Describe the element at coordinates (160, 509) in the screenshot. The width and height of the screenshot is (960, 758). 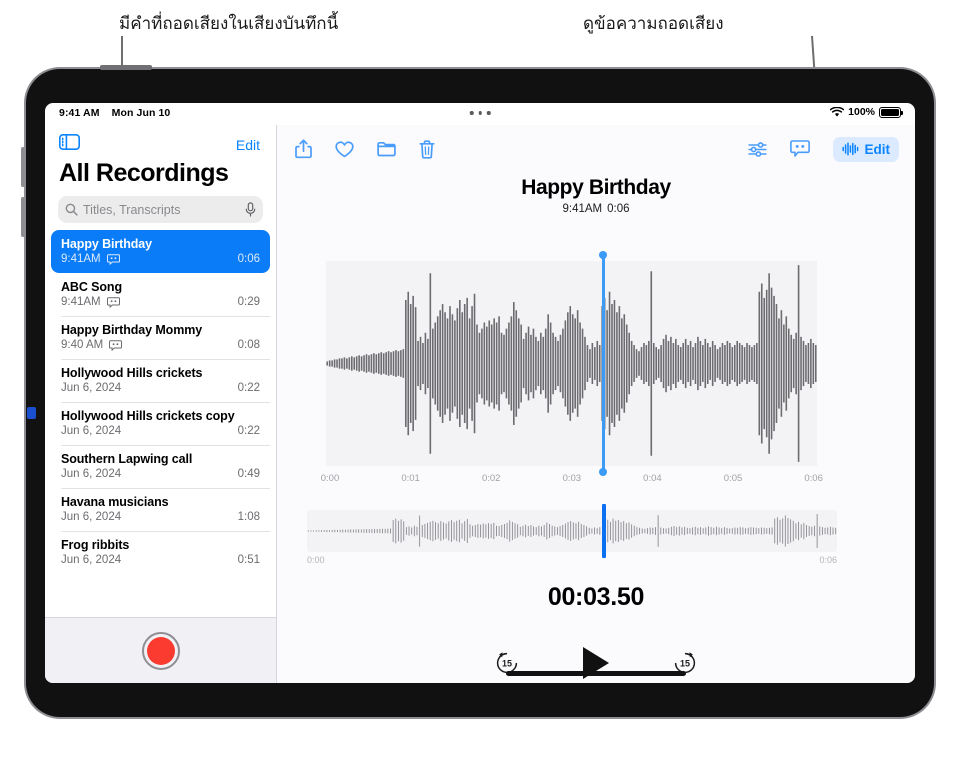
I see `list-item: Havana musicians Jun 6, 2024 1:08` at that location.